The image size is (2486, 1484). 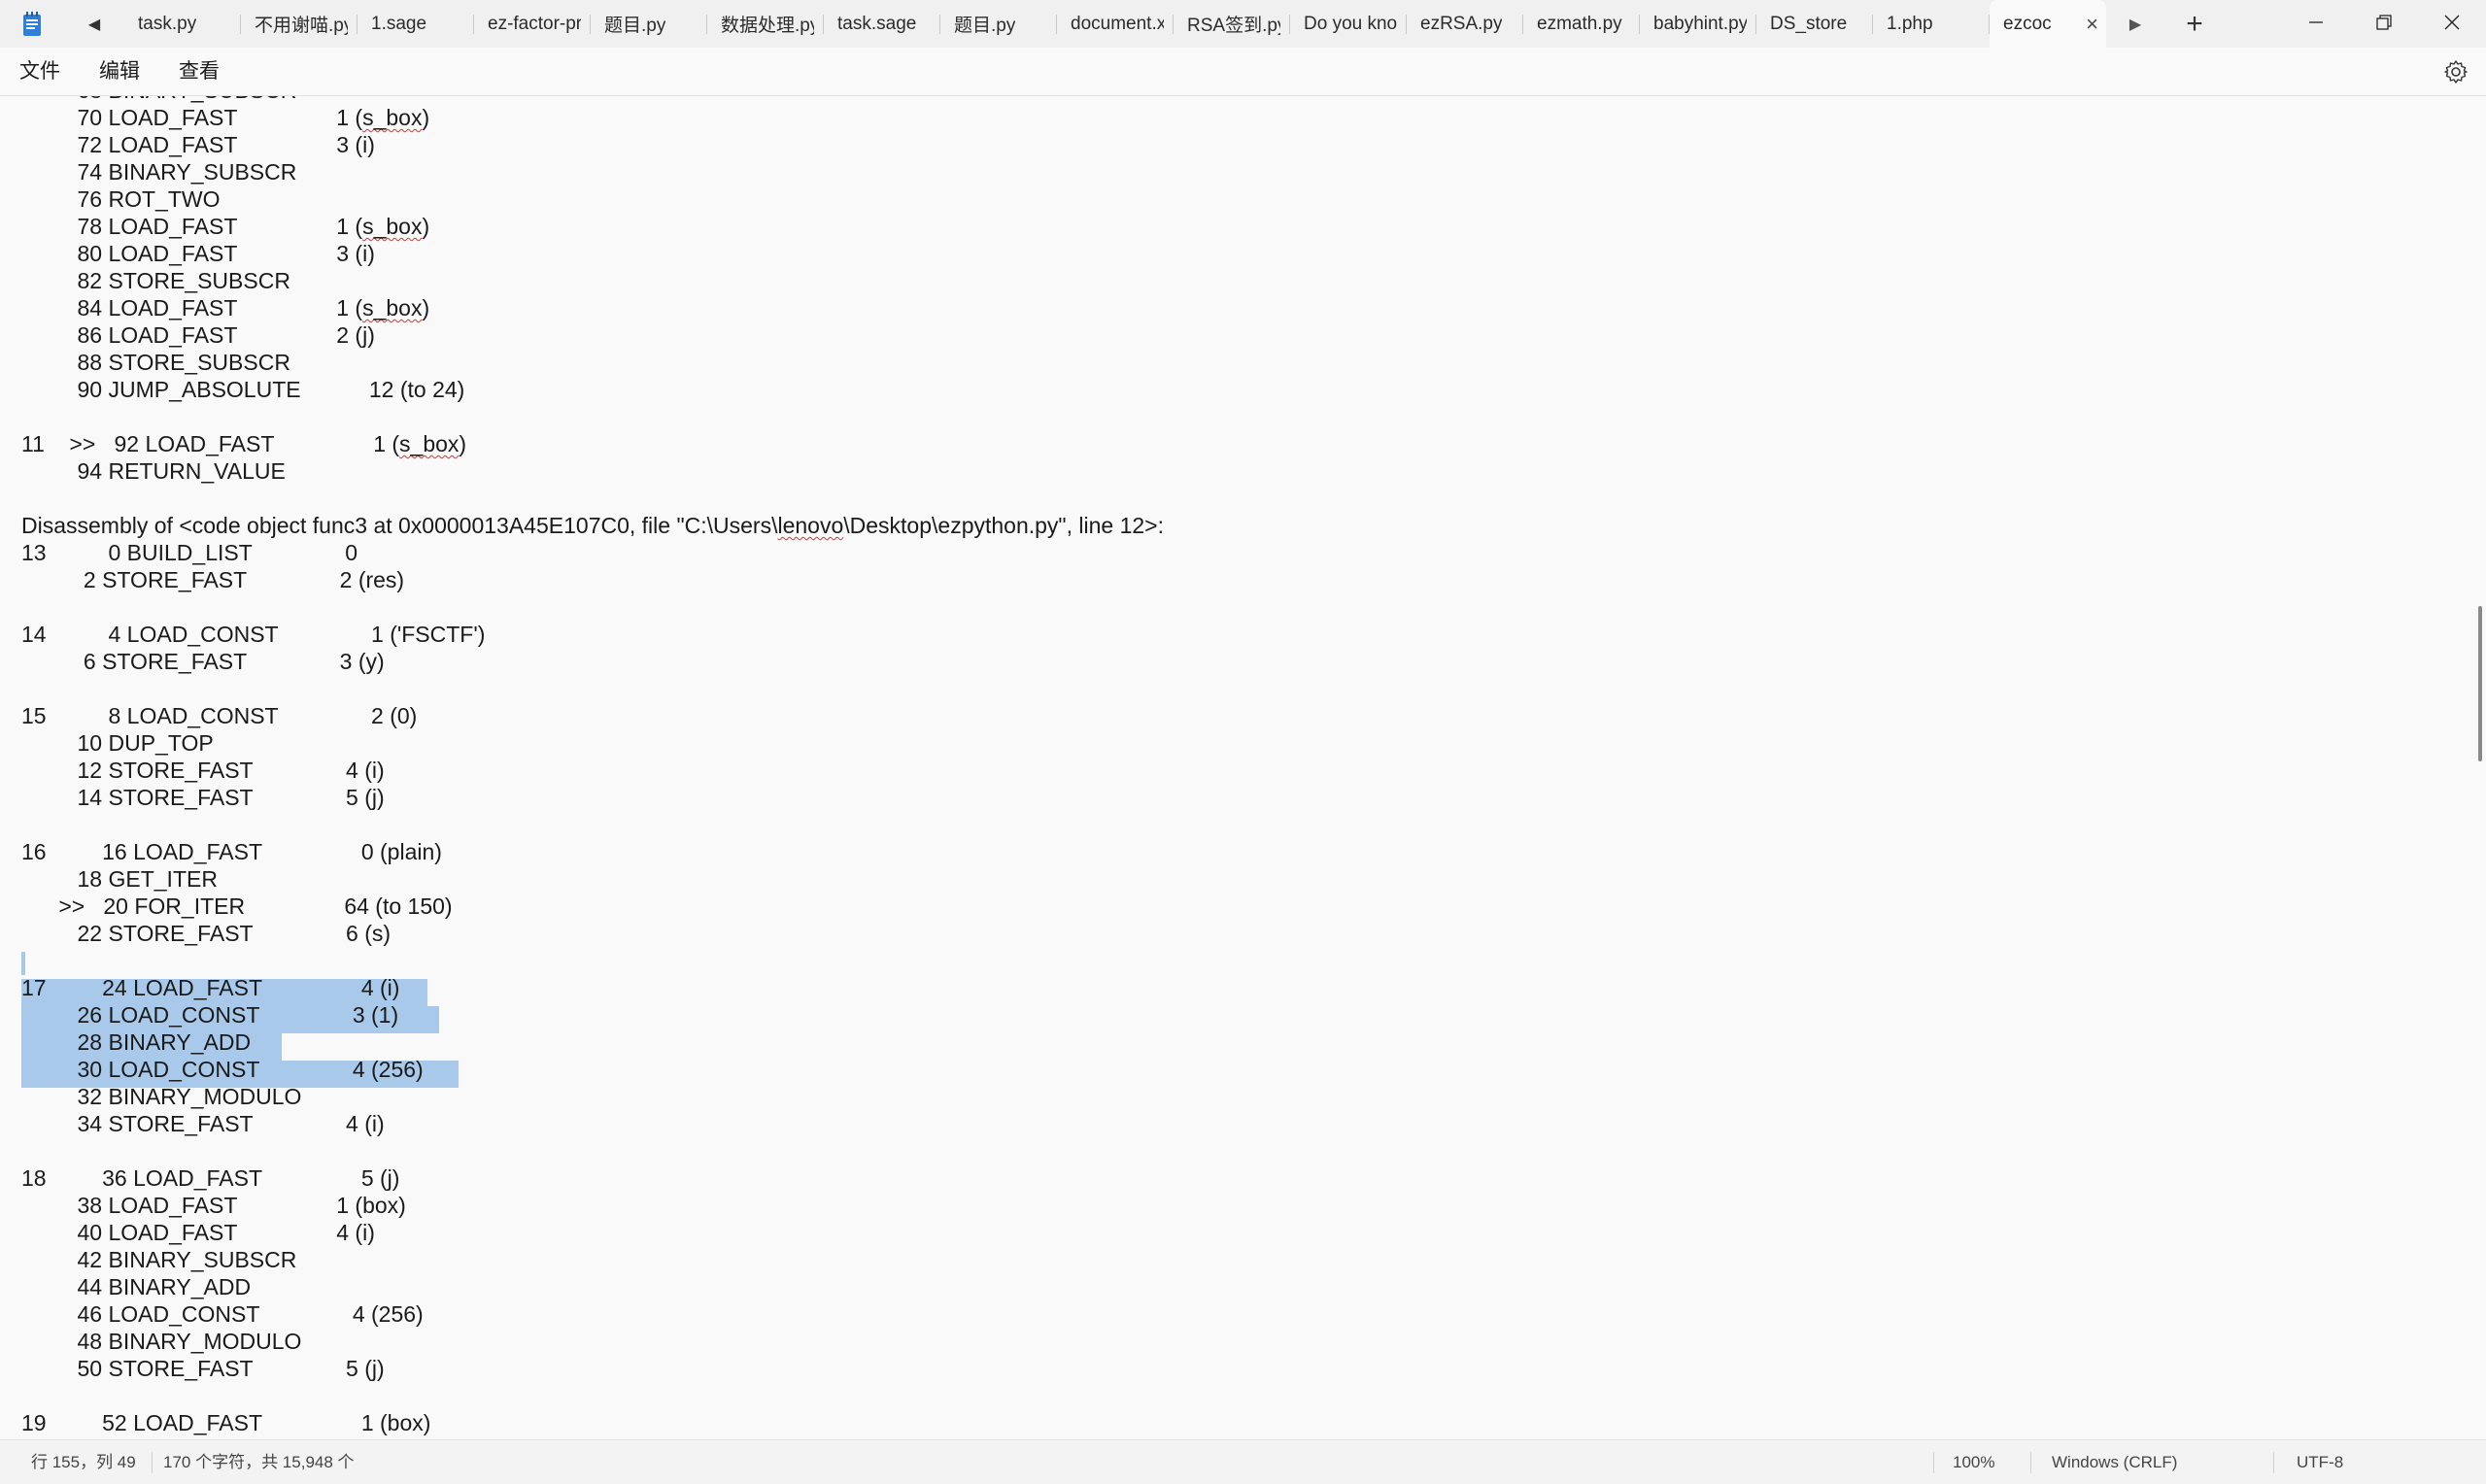 I want to click on tab-close-icon: ×, so click(x=2092, y=24).